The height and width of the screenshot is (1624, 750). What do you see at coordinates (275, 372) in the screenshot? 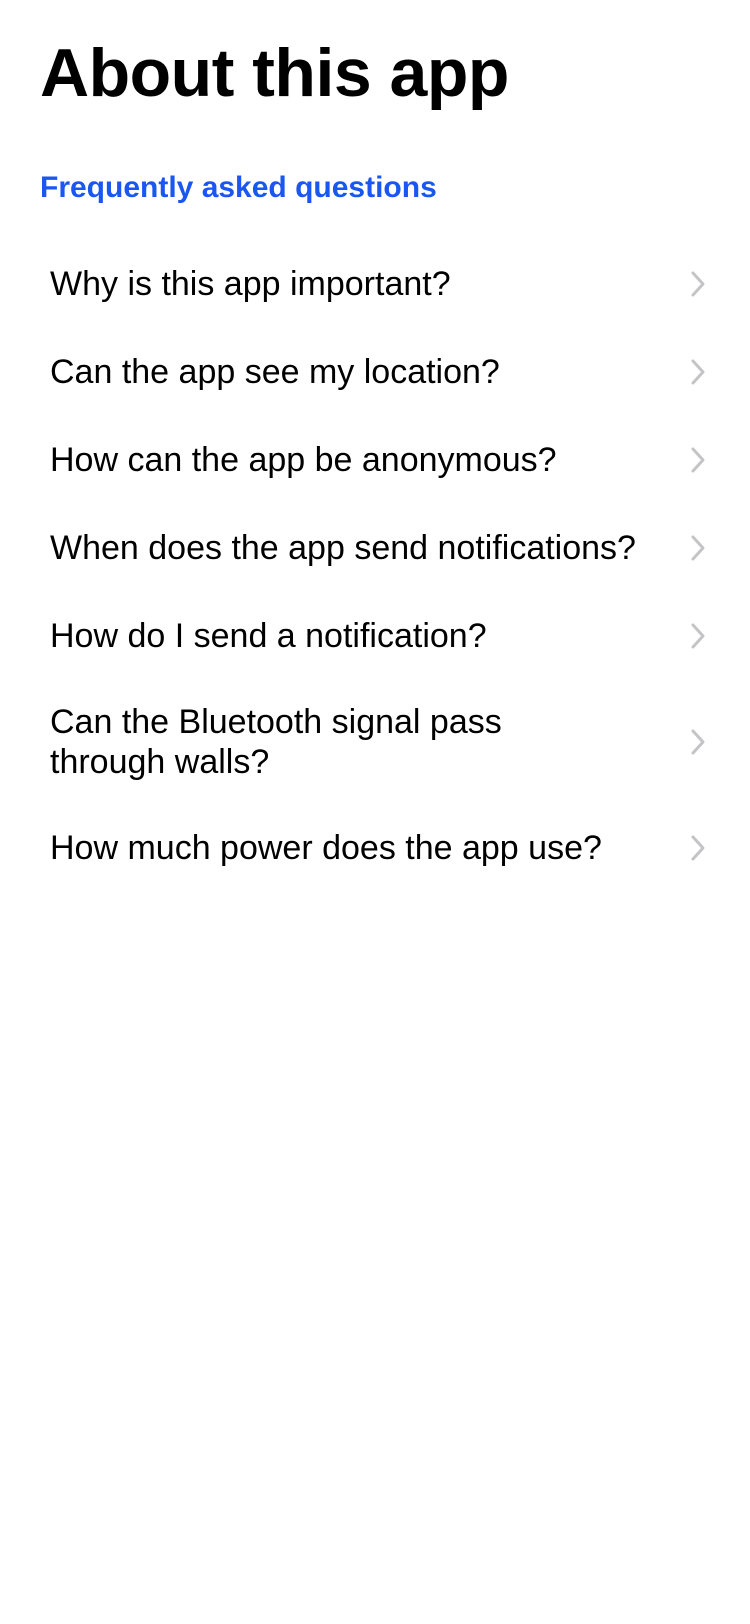
I see `faq-item-label: Can the app see my location?` at bounding box center [275, 372].